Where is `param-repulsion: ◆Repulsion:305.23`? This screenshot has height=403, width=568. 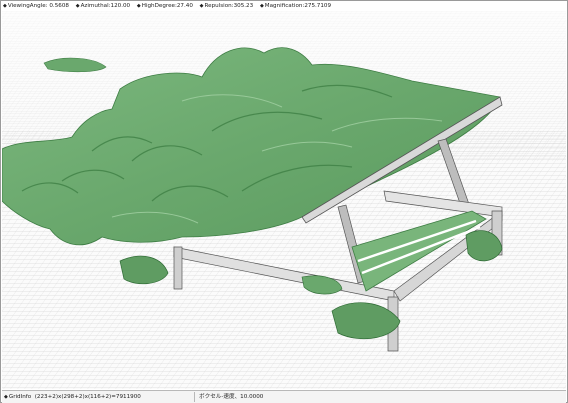
param-repulsion: ◆Repulsion:305.23 is located at coordinates (226, 6).